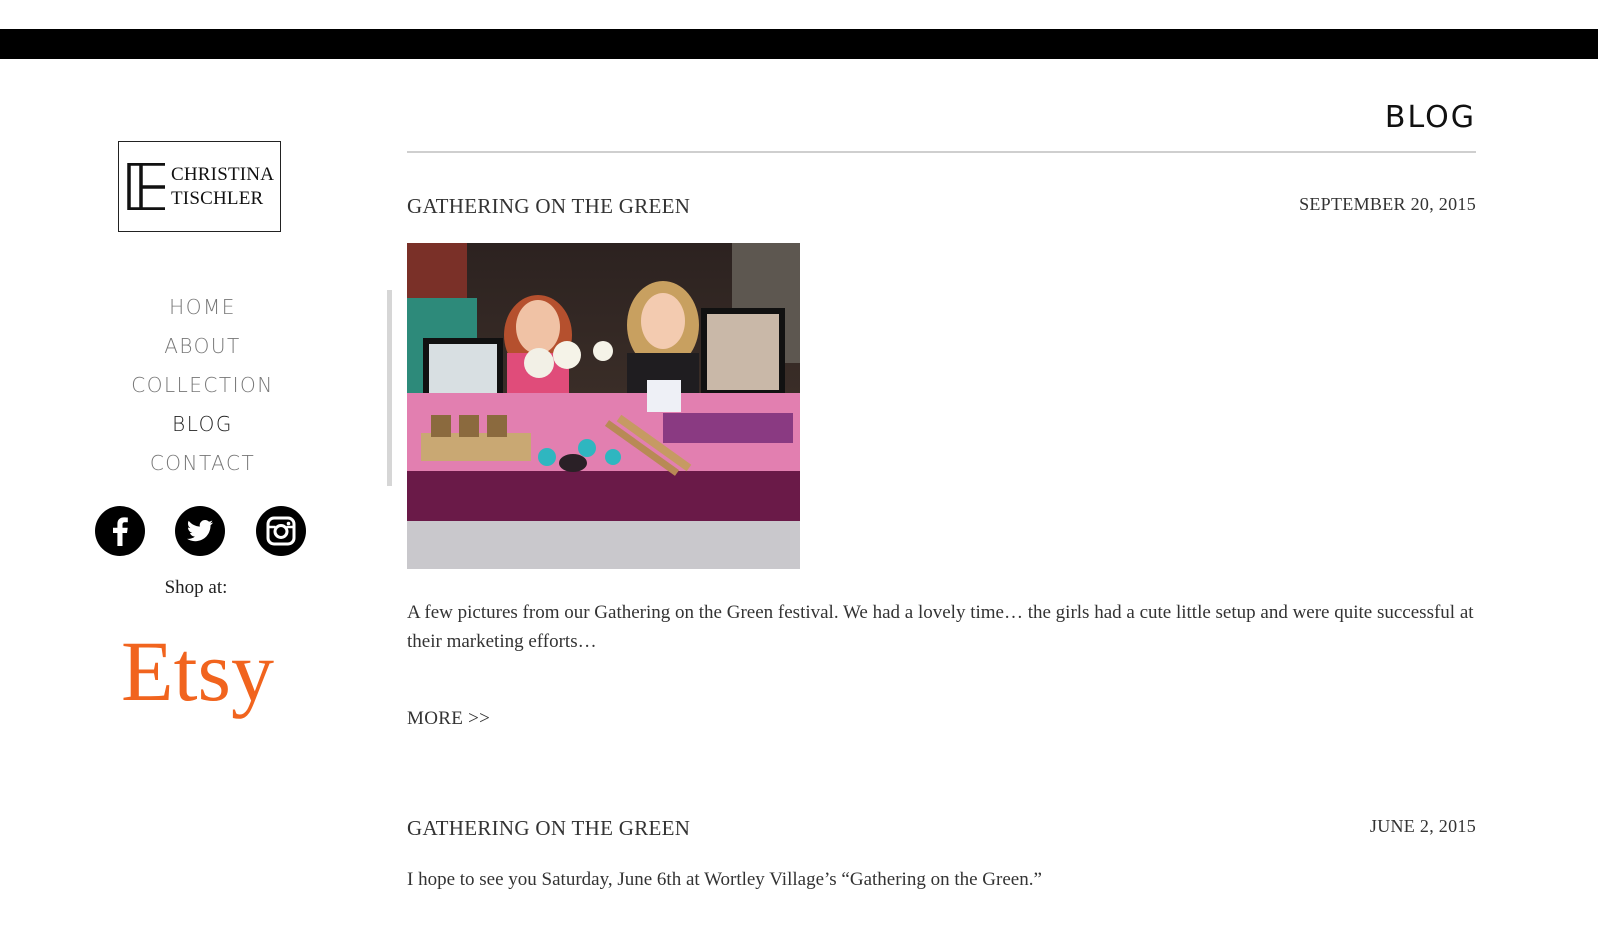 This screenshot has height=934, width=1598. What do you see at coordinates (1430, 117) in the screenshot?
I see `page-title: BLOG` at bounding box center [1430, 117].